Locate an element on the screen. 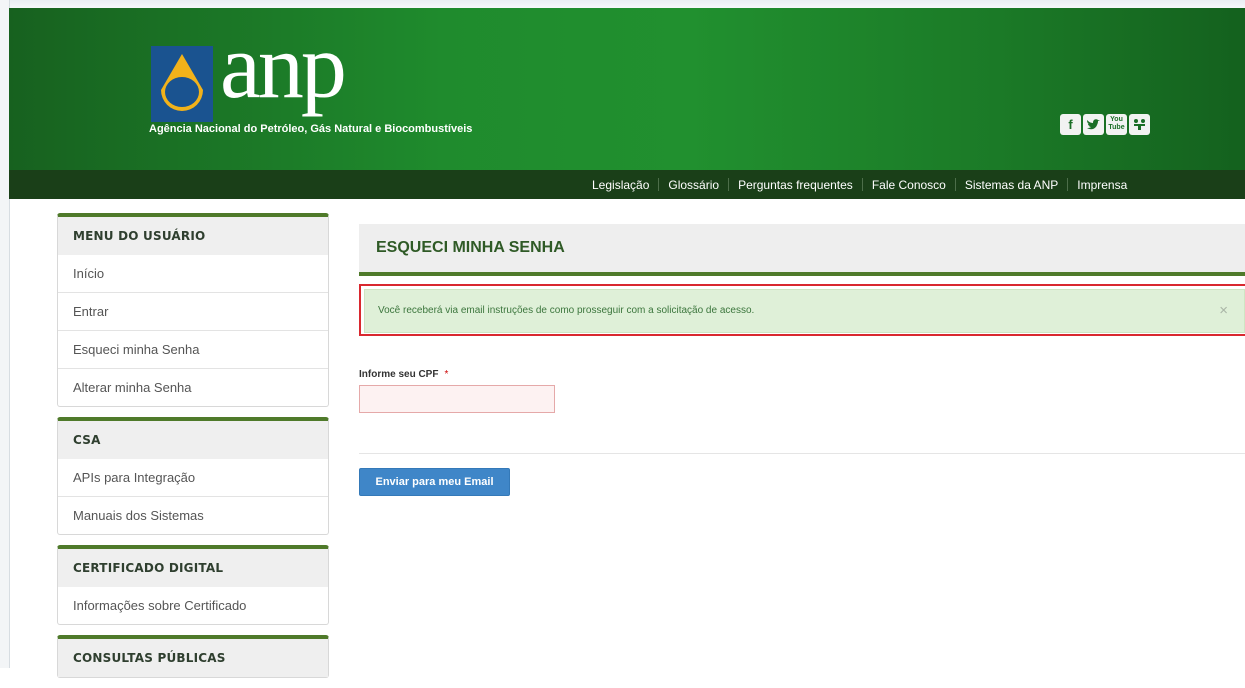  sidebar-item-esqueci-senha: Esqueci minha Senha is located at coordinates (193, 349).